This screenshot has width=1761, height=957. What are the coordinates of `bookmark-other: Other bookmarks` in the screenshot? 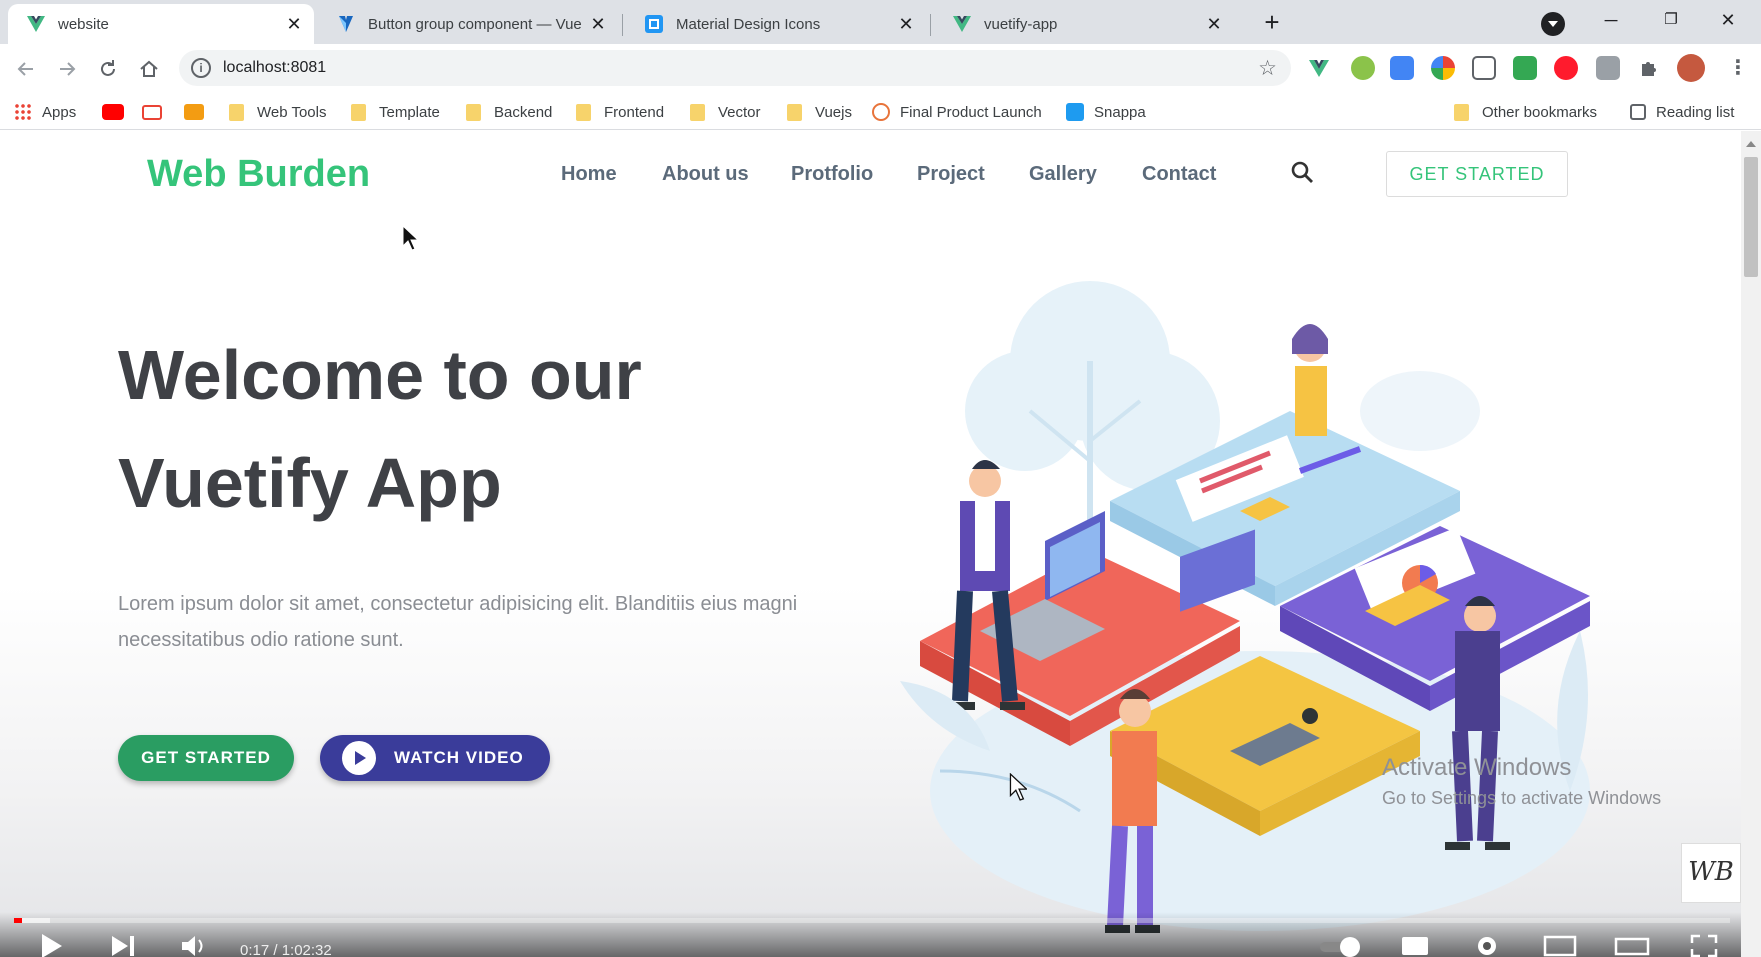 It's located at (1525, 112).